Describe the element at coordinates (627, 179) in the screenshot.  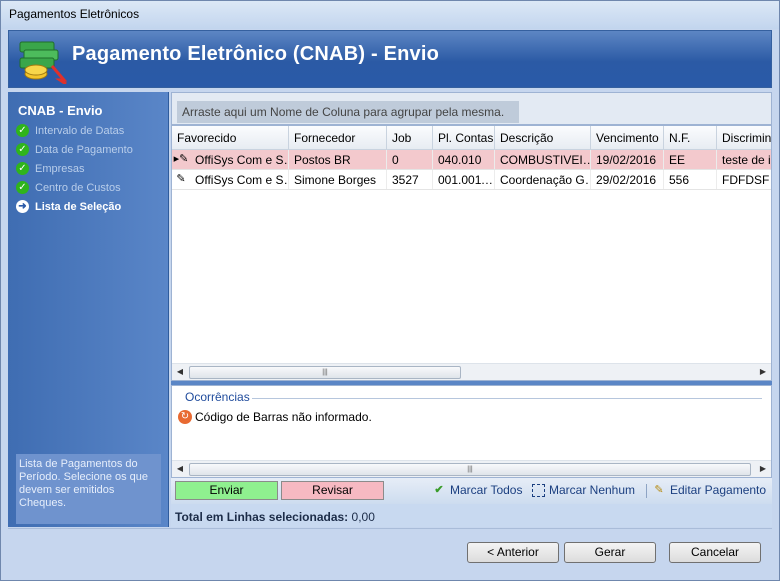
I see `cell-vencimento: 29/02/2016` at that location.